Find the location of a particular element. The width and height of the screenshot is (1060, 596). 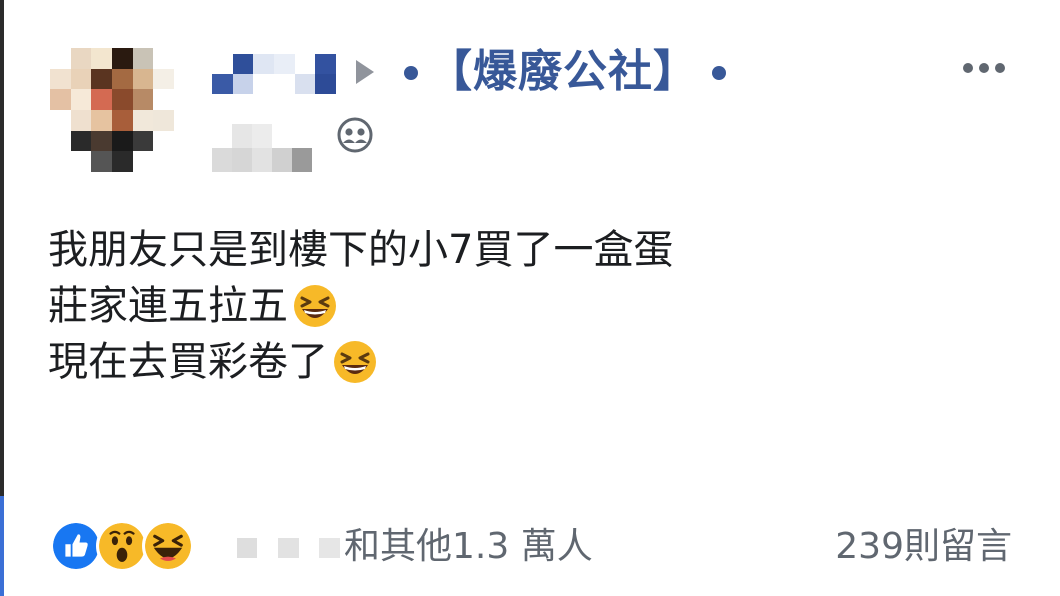

post-line: 我朋友只是到樓下的小7買了一盒蛋 is located at coordinates (428, 250).